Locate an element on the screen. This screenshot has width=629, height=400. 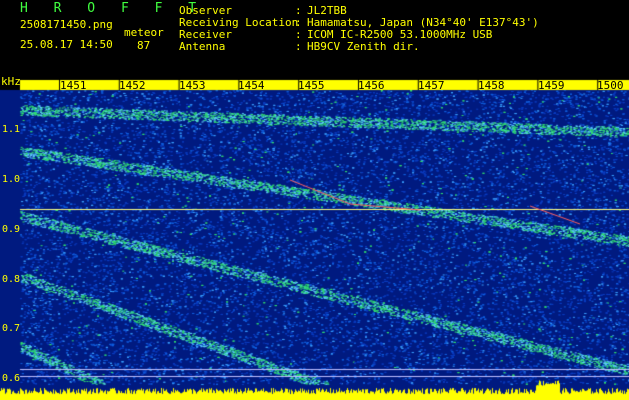
x-tick-label: 1452 is located at coordinates (132, 85).